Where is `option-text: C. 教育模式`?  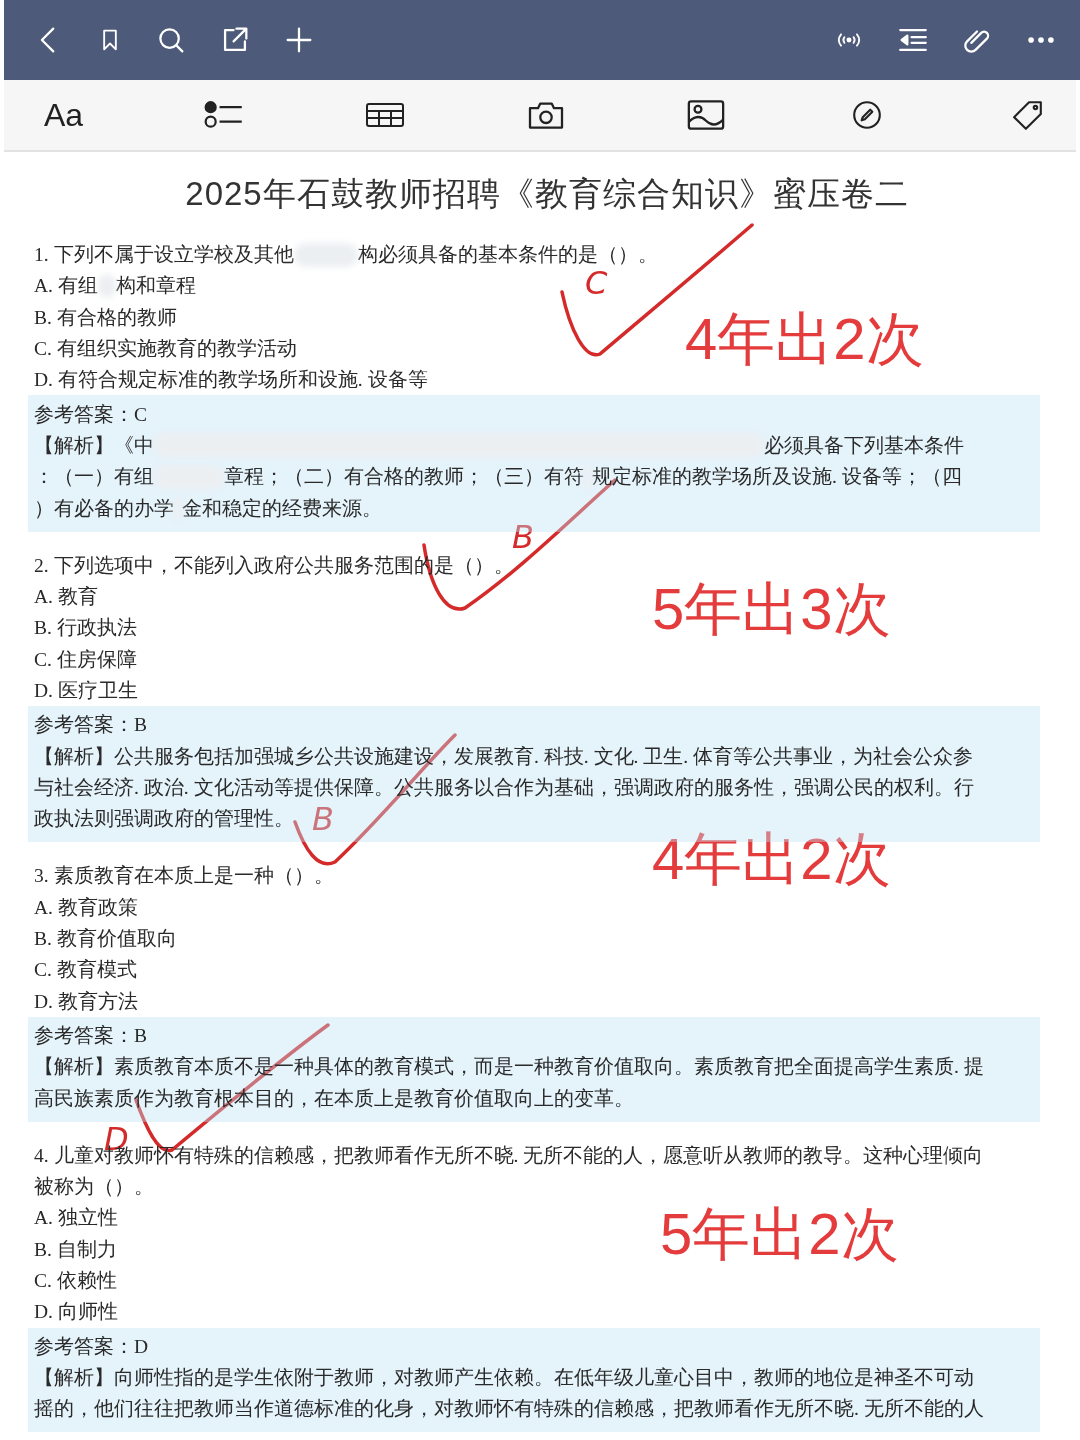 option-text: C. 教育模式 is located at coordinates (85, 970).